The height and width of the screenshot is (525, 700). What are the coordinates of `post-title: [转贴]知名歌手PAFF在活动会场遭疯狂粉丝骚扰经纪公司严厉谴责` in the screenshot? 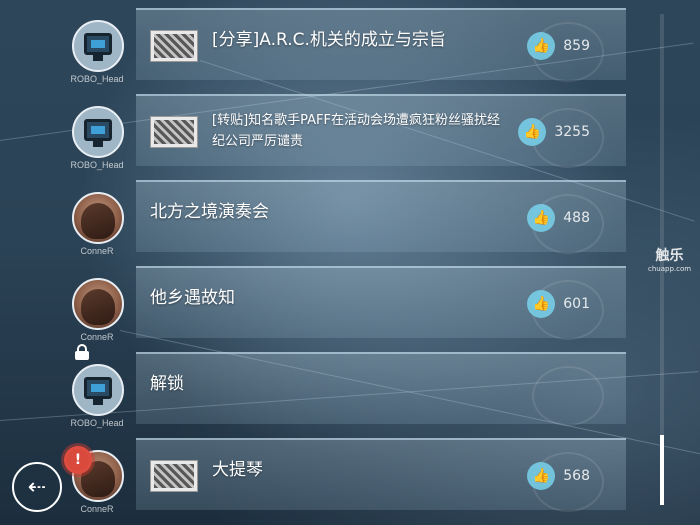 It's located at (356, 131).